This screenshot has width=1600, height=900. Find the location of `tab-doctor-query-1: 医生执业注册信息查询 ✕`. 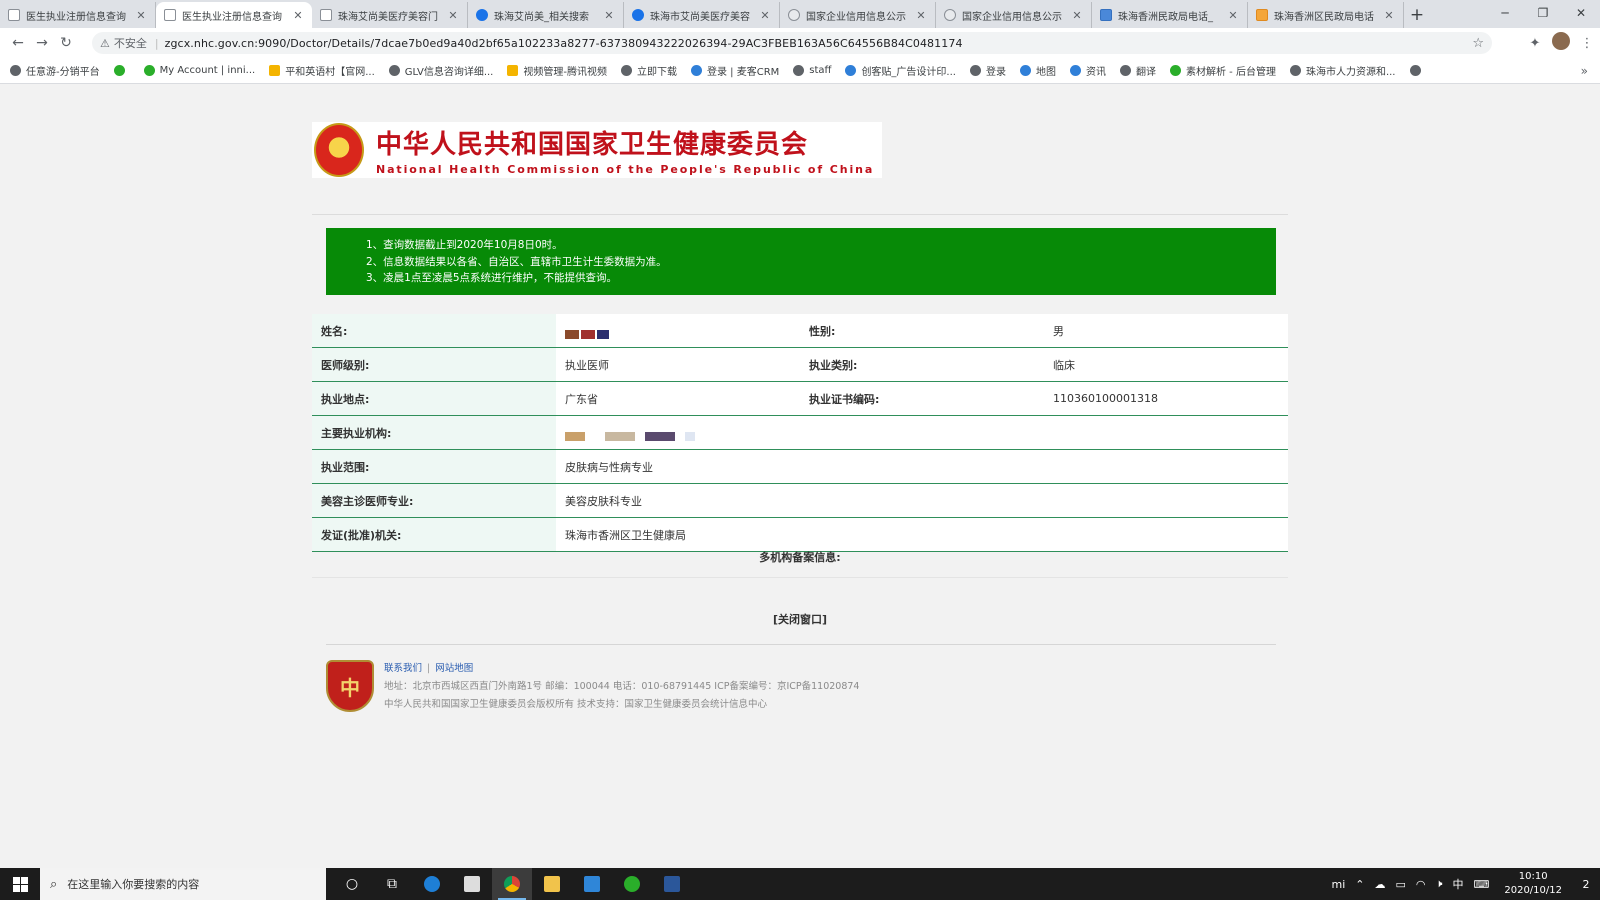

tab-doctor-query-1: 医生执业注册信息查询 ✕ is located at coordinates (78, 15).